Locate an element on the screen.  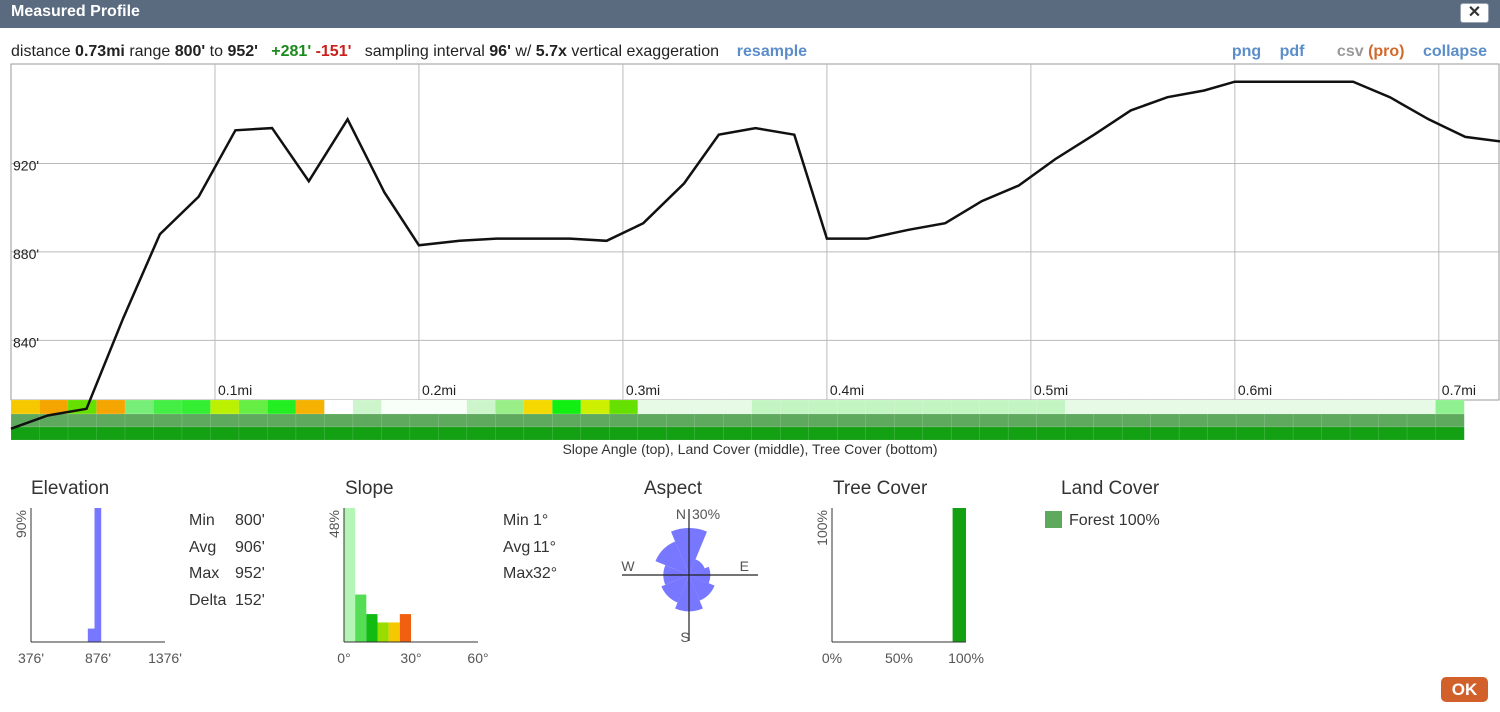
aspect-label: W is located at coordinates (628, 566).